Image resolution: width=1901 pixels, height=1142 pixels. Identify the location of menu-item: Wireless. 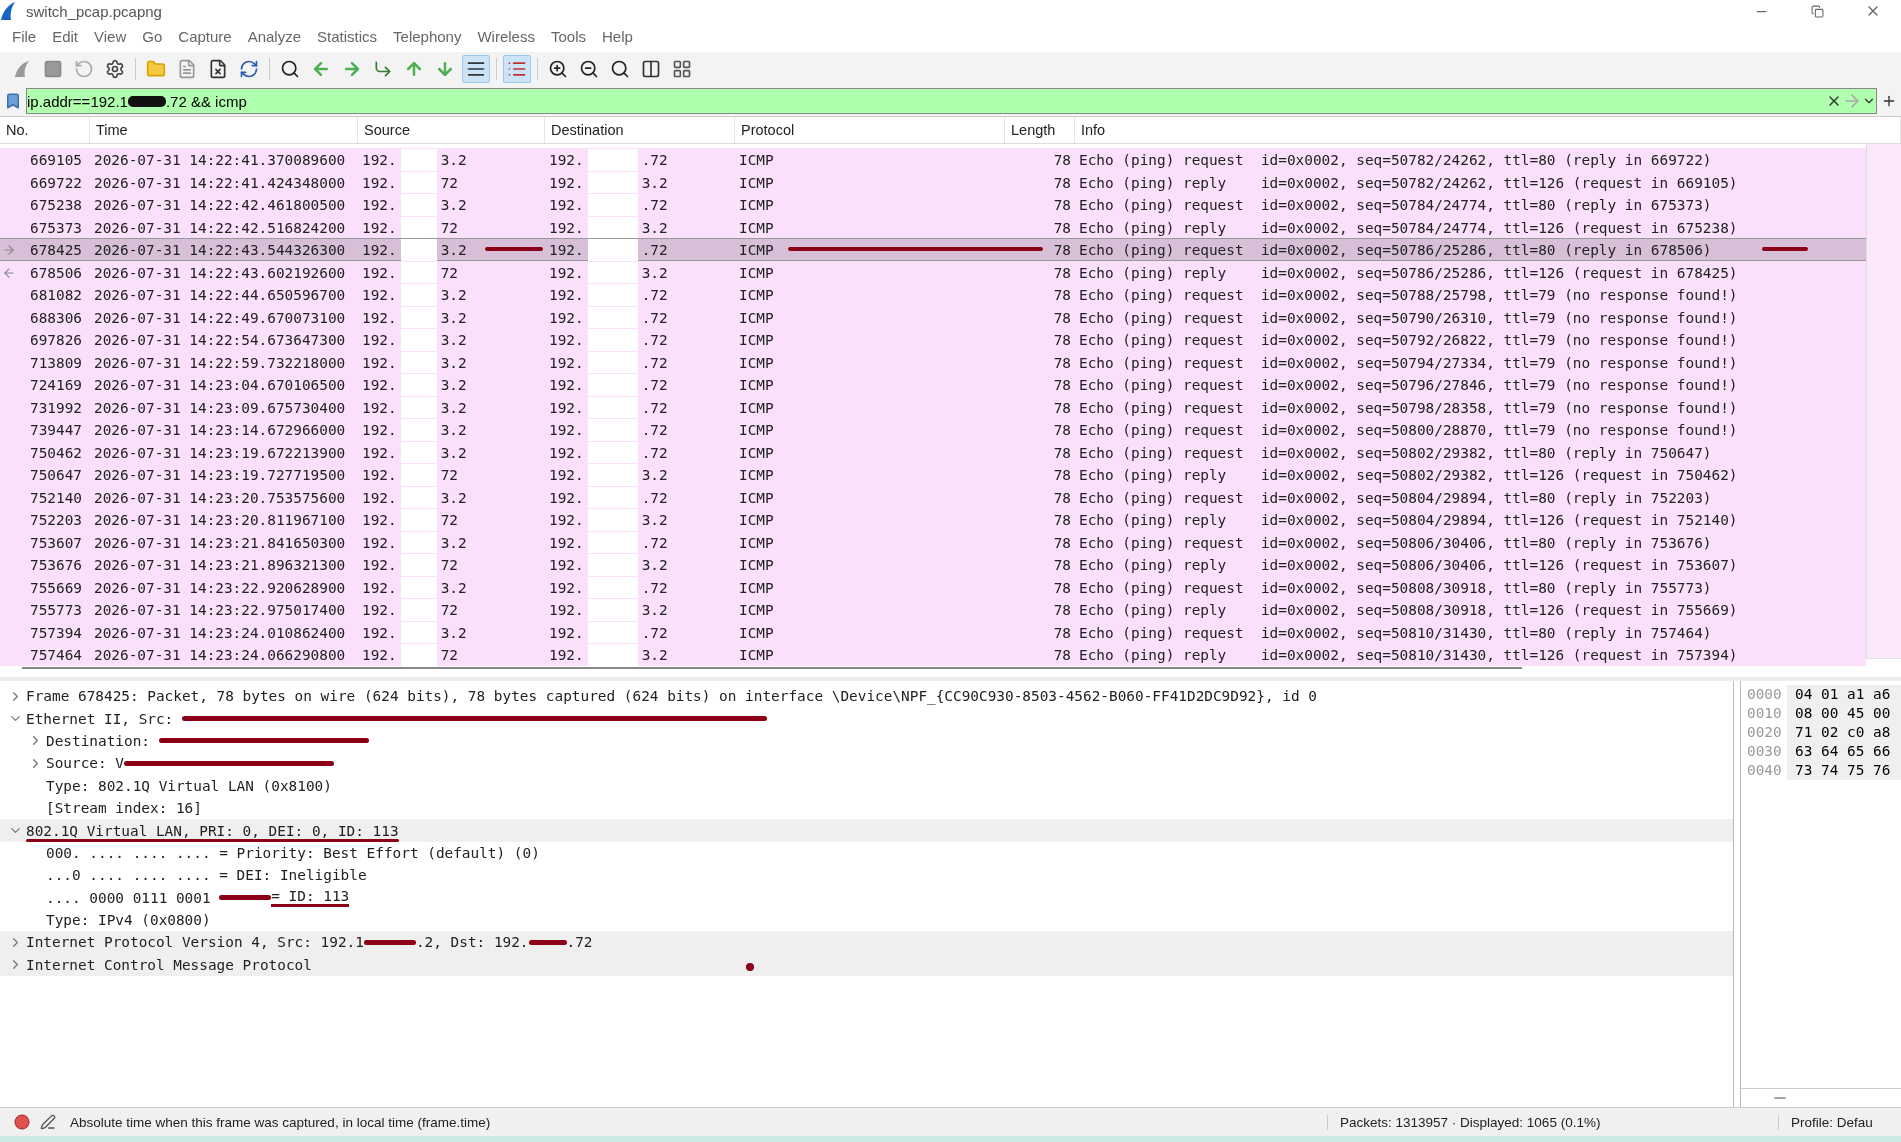
(506, 37).